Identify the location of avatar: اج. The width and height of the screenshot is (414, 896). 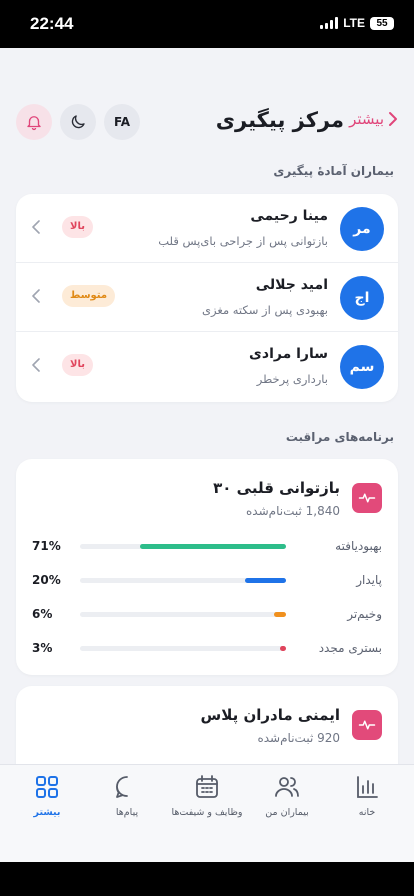
(362, 298).